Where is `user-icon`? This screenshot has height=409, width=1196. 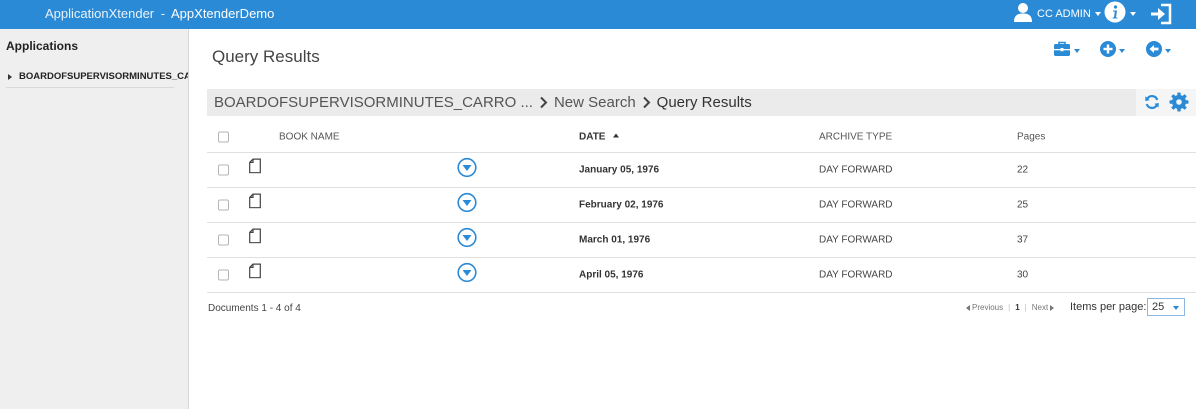
user-icon is located at coordinates (1023, 14).